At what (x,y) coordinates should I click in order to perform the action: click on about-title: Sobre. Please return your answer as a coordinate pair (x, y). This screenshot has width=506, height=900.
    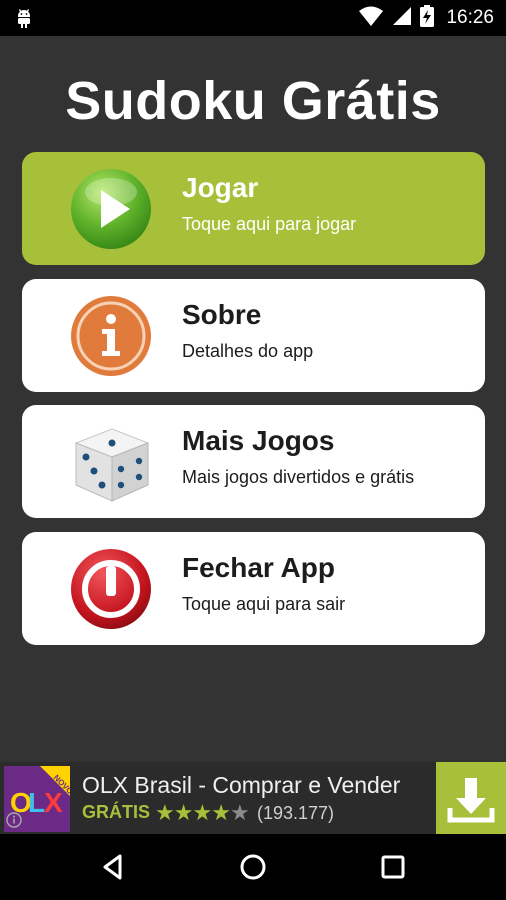
    Looking at the image, I should click on (222, 314).